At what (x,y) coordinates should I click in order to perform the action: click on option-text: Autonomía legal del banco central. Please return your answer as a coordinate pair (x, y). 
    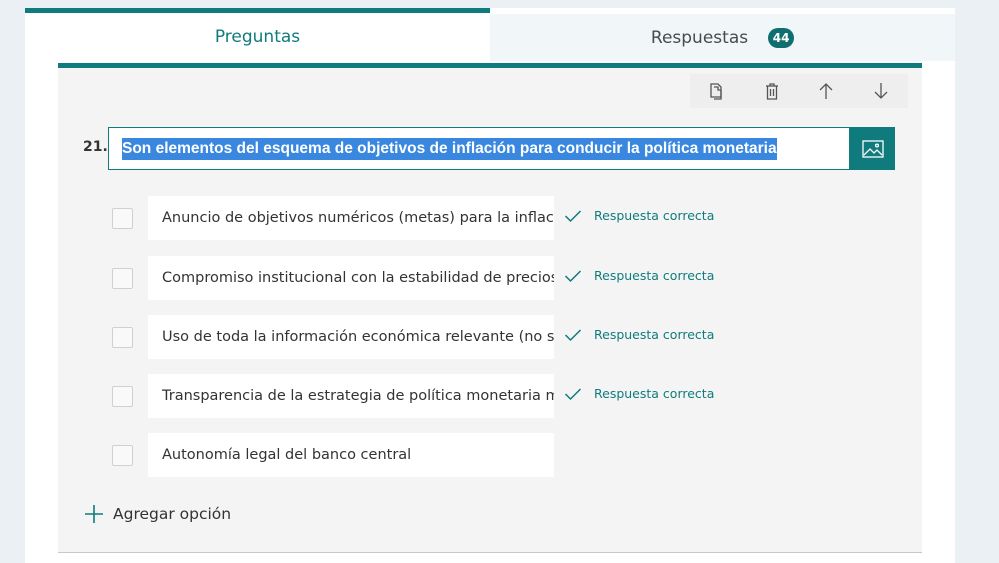
    Looking at the image, I should click on (287, 455).